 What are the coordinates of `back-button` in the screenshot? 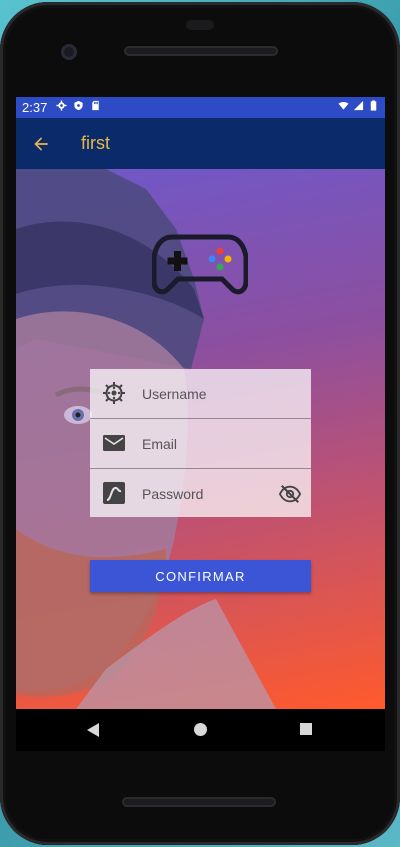 It's located at (41, 144).